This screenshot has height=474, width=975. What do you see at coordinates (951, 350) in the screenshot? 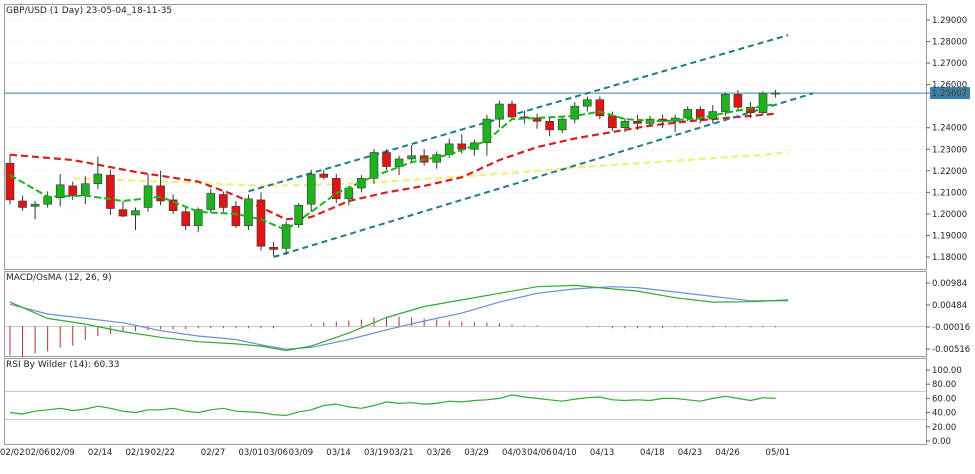
I see `macd-tick-label: -0.00516` at bounding box center [951, 350].